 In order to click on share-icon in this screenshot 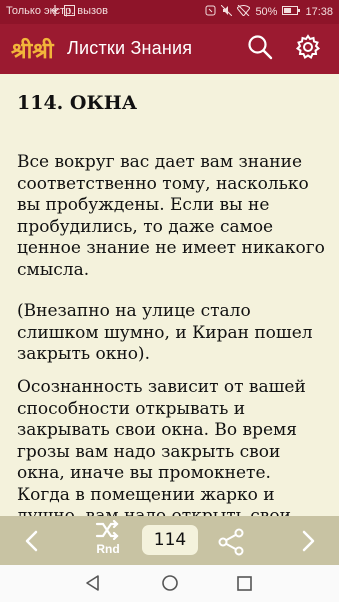, I will do `click(231, 544)`.